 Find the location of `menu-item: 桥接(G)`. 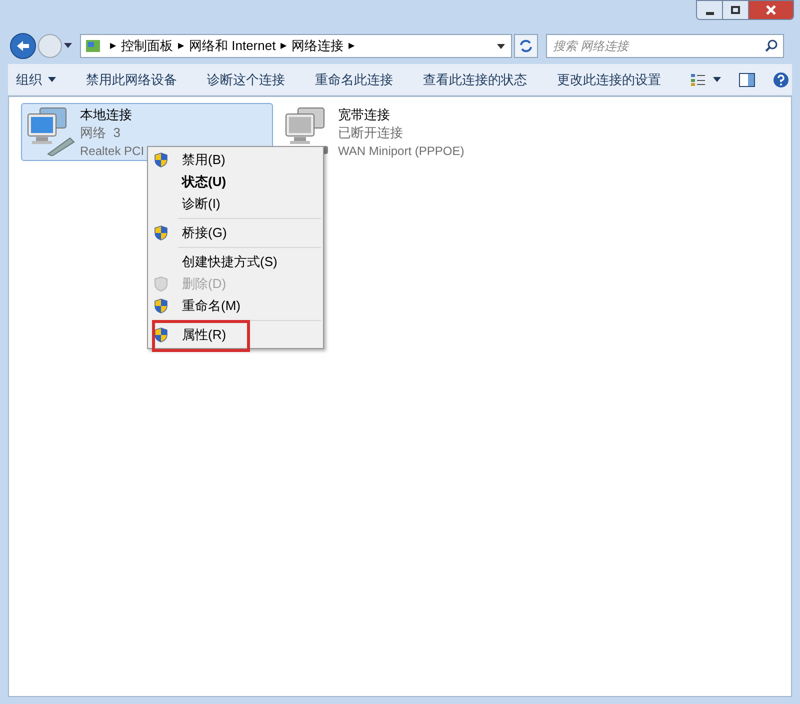

menu-item: 桥接(G) is located at coordinates (204, 233).